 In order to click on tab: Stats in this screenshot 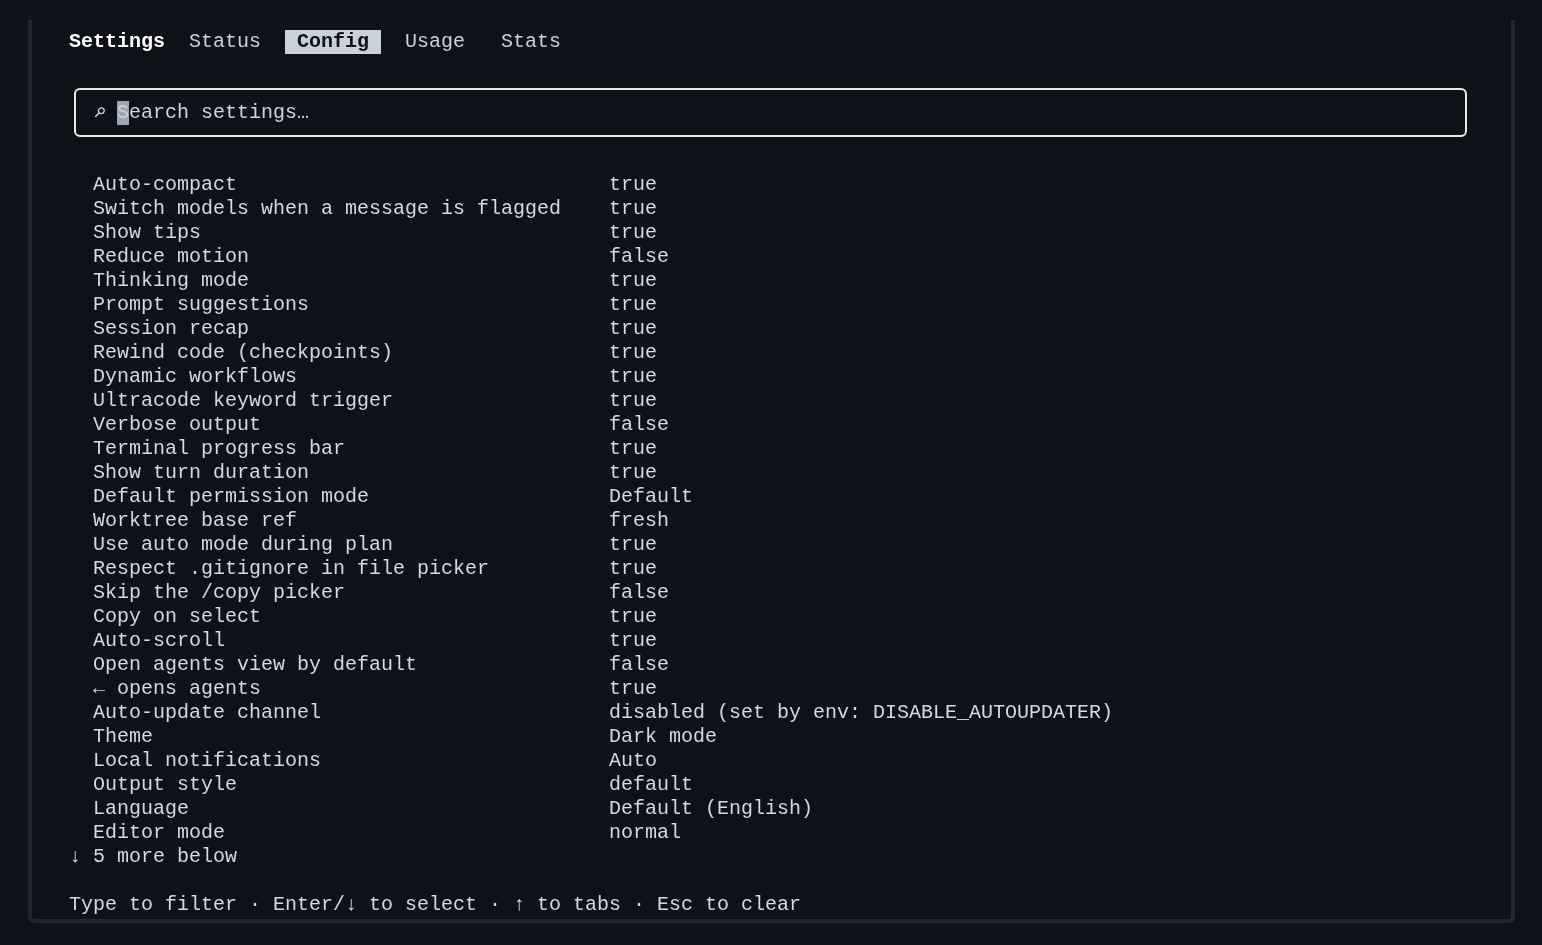, I will do `click(531, 42)`.